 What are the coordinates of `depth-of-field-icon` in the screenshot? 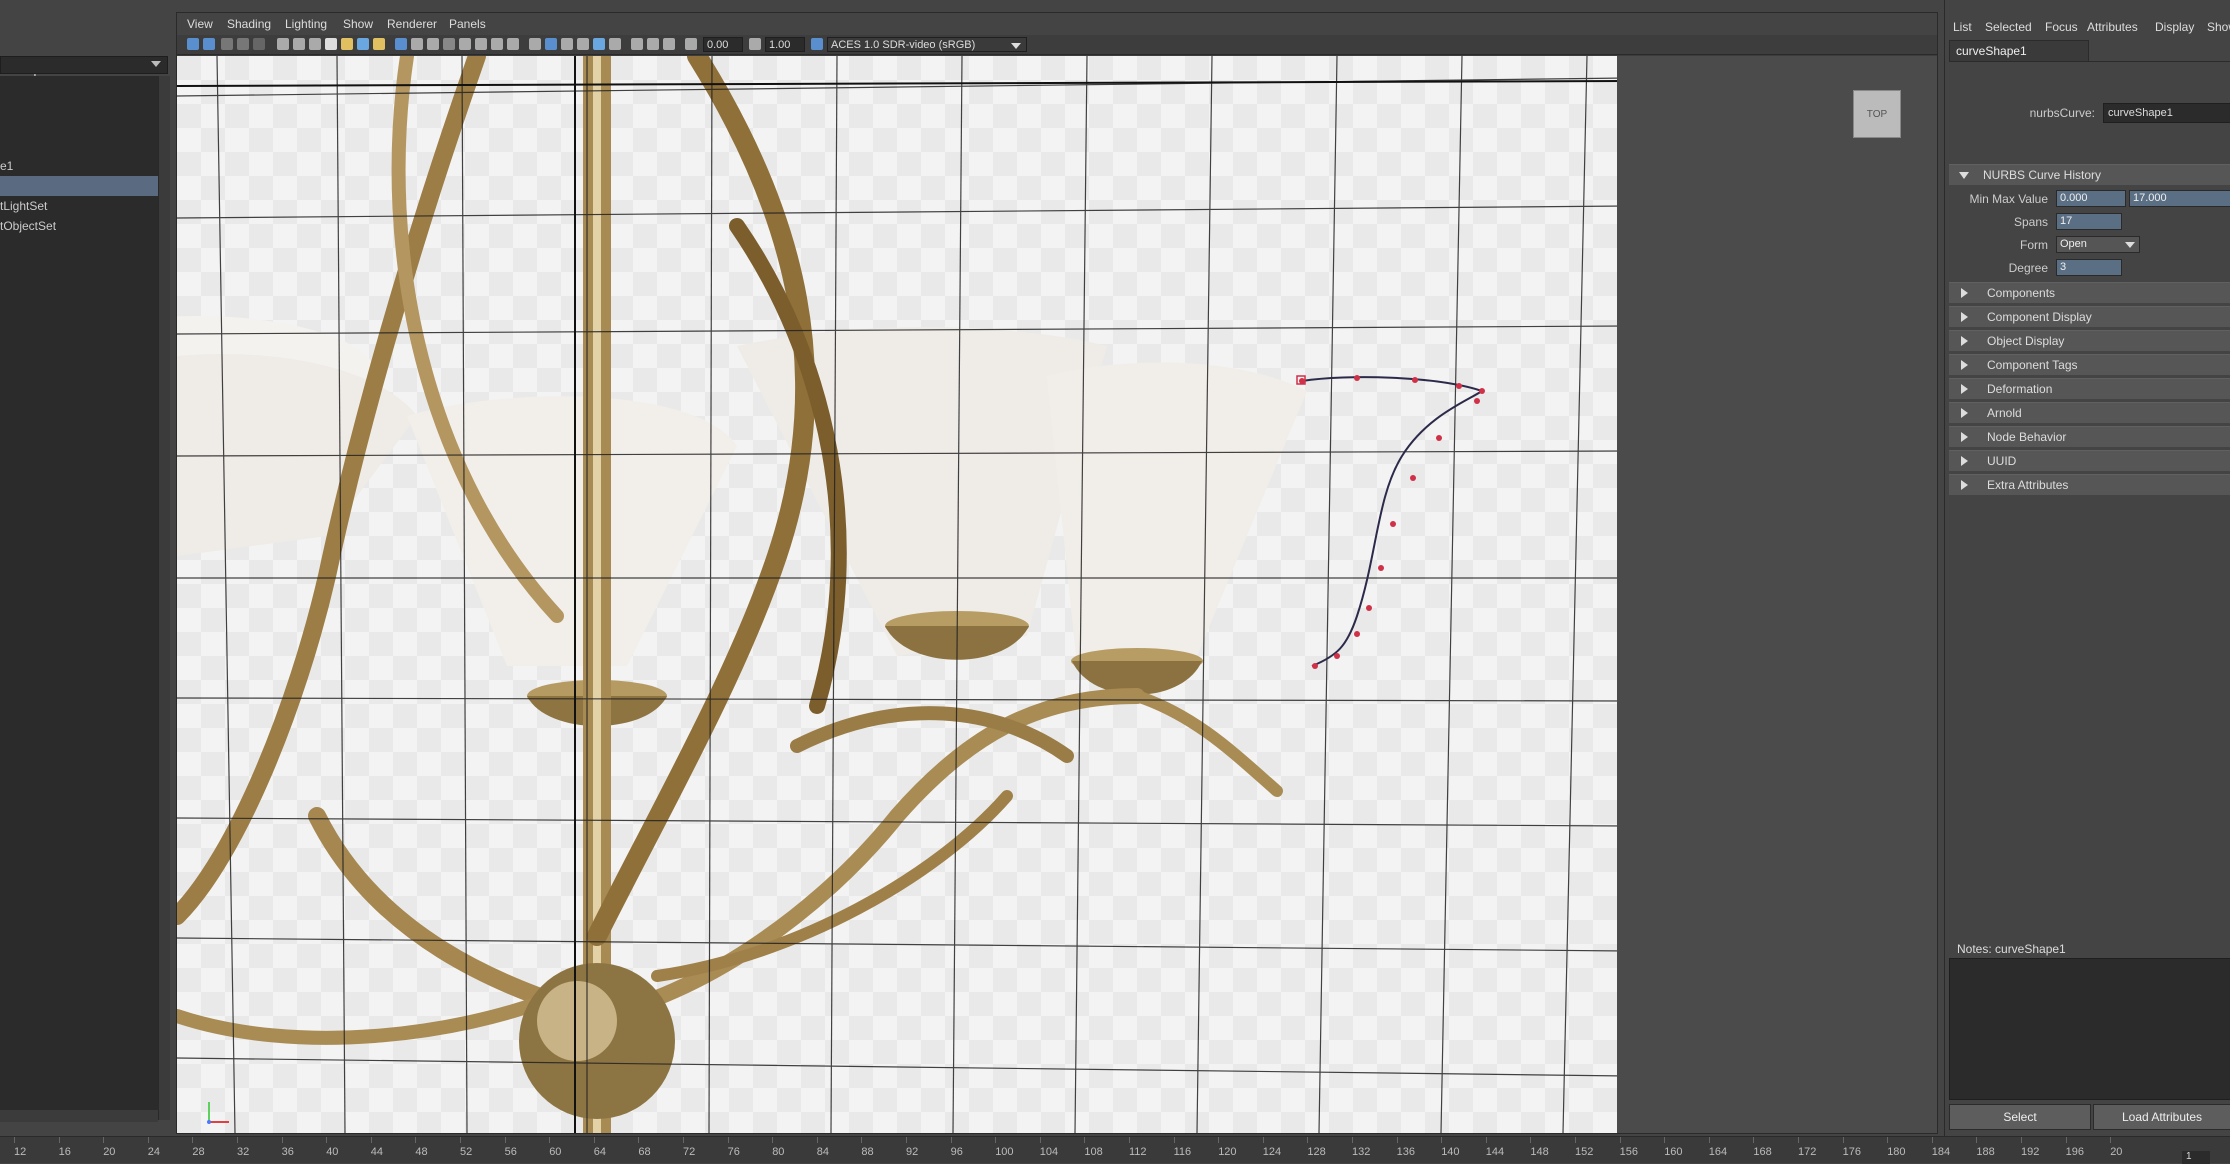 It's located at (653, 44).